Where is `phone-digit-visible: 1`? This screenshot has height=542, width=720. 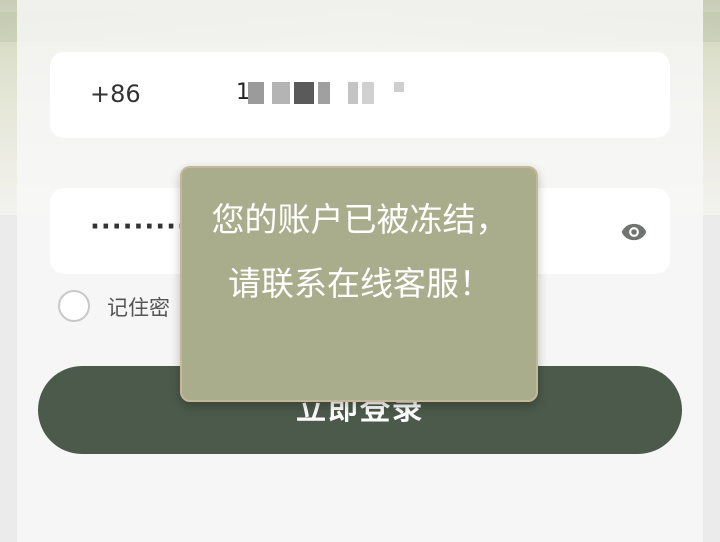
phone-digit-visible: 1 is located at coordinates (243, 92).